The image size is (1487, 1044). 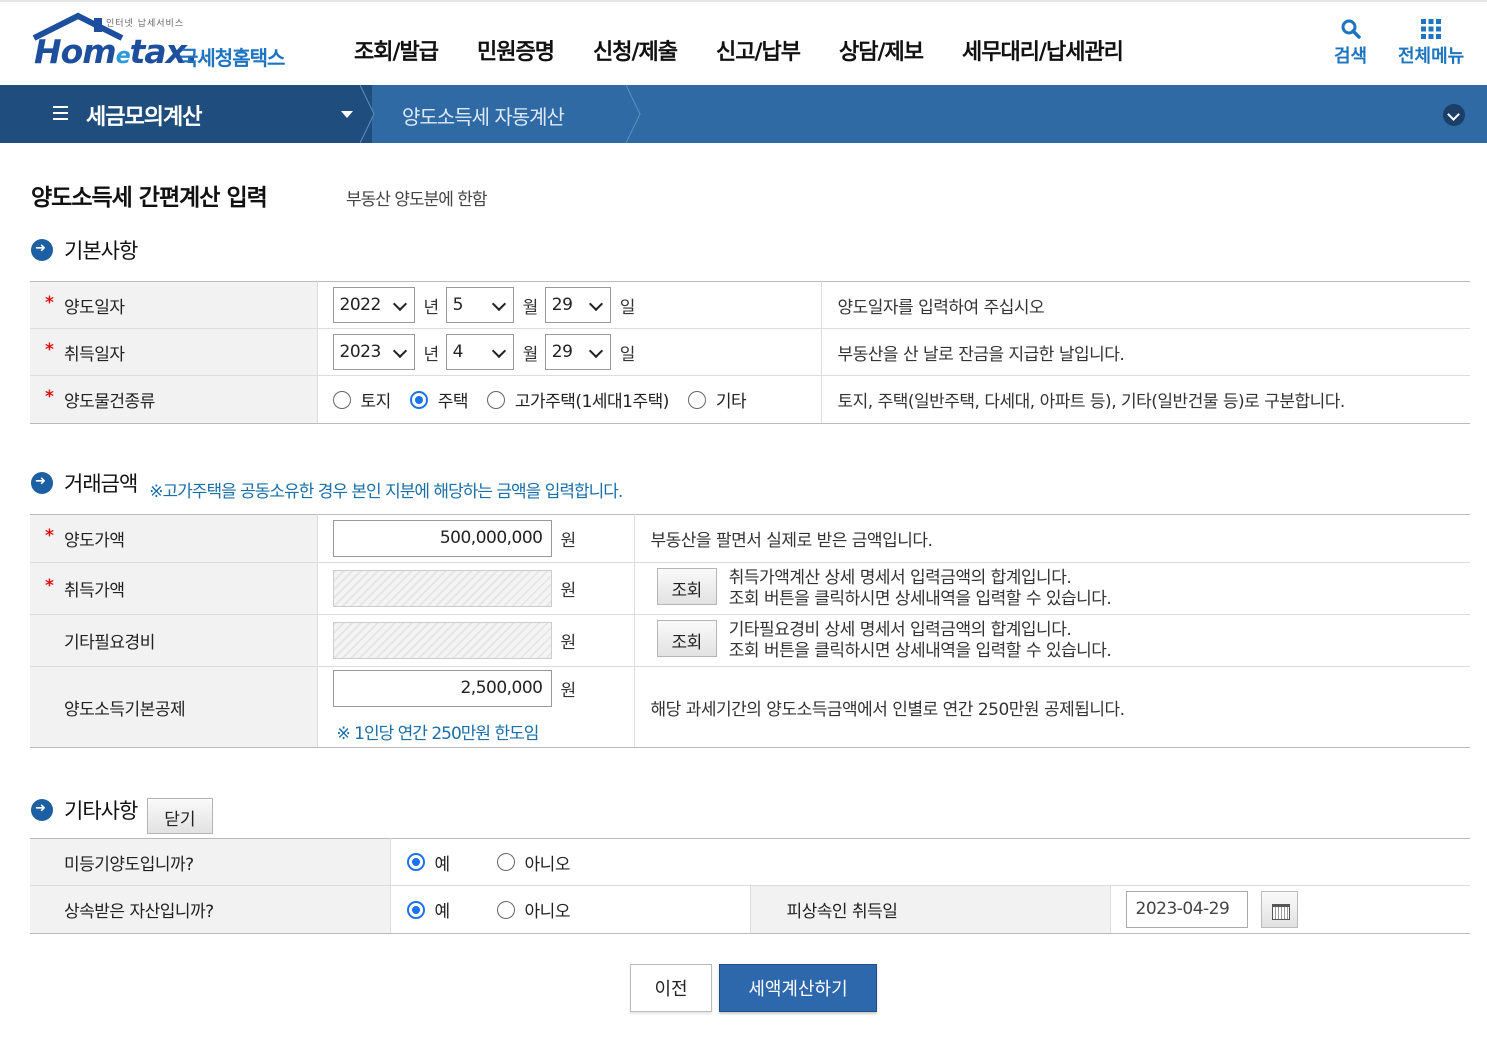 What do you see at coordinates (42, 810) in the screenshot?
I see `arrow-circle-icon` at bounding box center [42, 810].